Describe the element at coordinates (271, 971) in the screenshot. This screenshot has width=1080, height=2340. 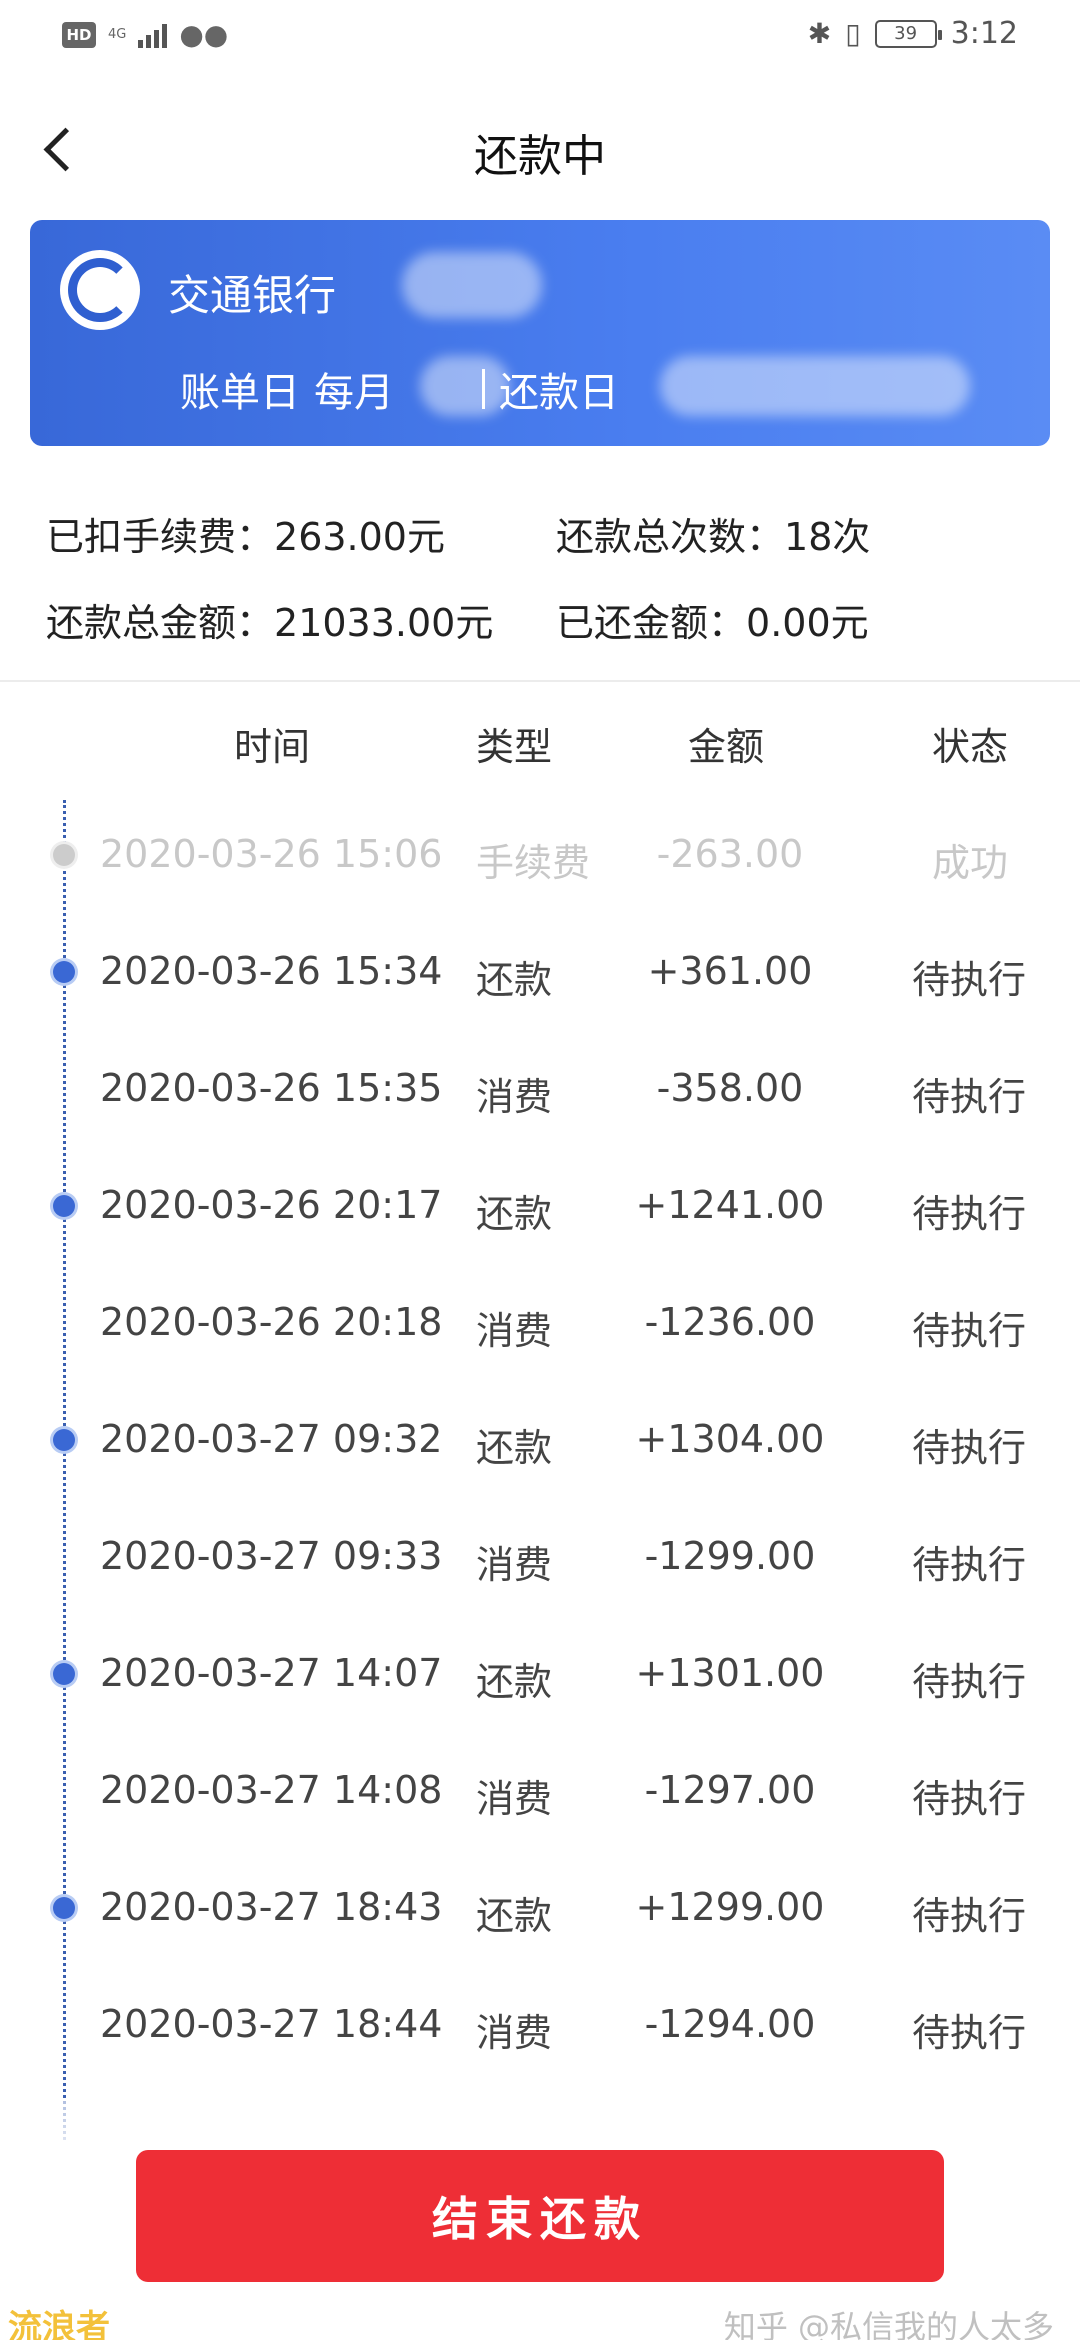
I see `row-time: 2020-03-26 15:34` at that location.